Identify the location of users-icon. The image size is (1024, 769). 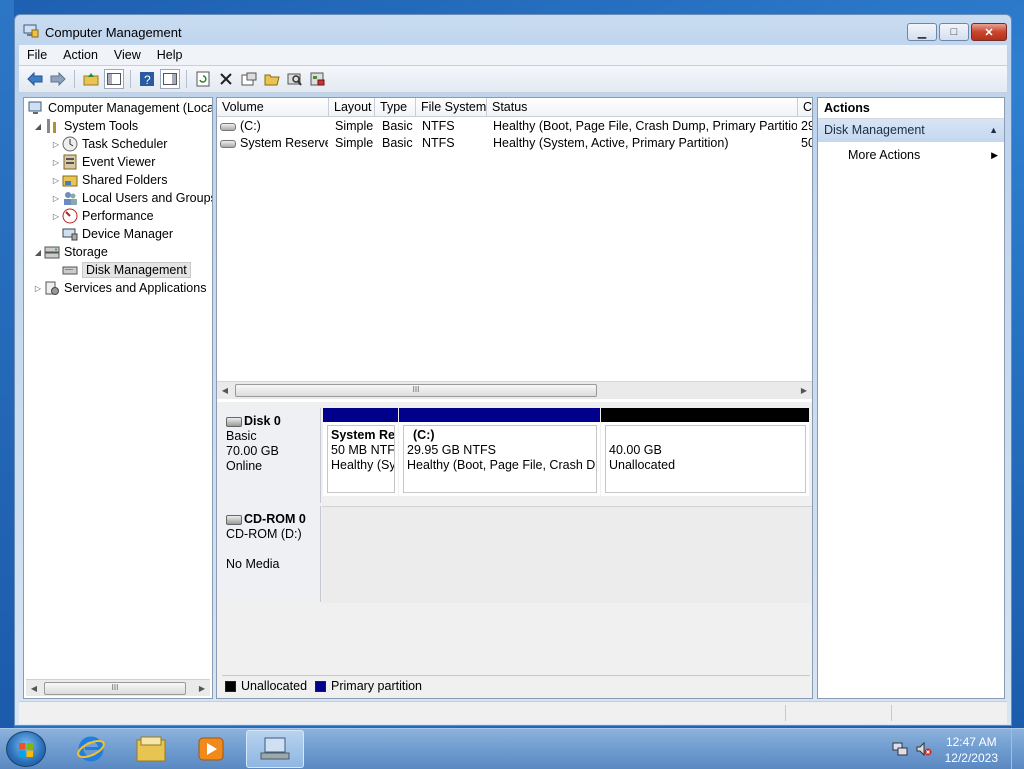
(70, 198).